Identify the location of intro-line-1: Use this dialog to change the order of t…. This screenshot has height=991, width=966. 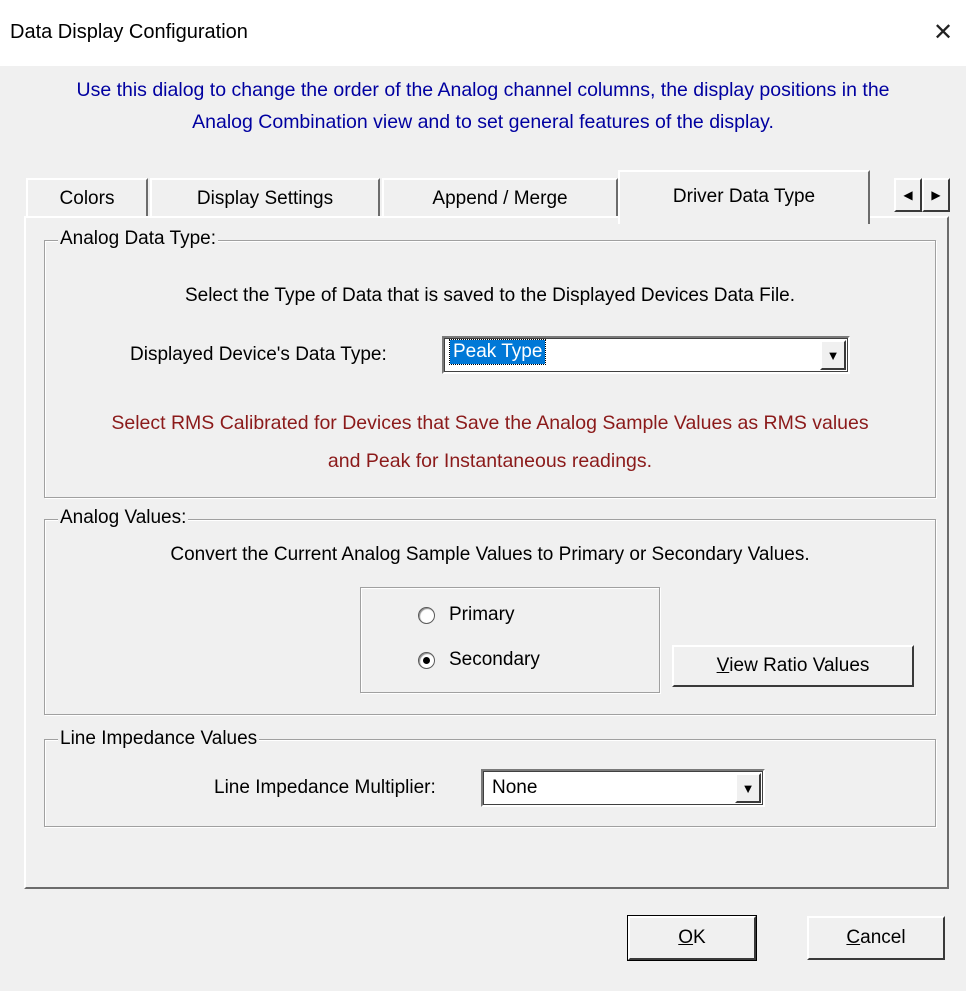
(483, 90).